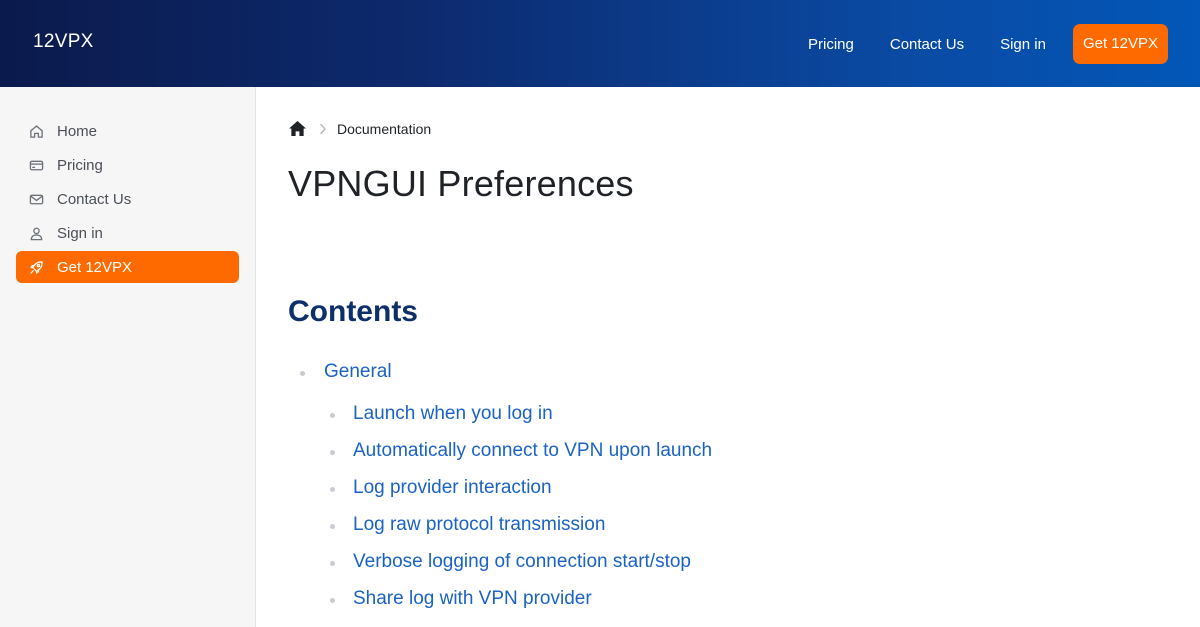  I want to click on breadcrumb: Documentation, so click(359, 128).